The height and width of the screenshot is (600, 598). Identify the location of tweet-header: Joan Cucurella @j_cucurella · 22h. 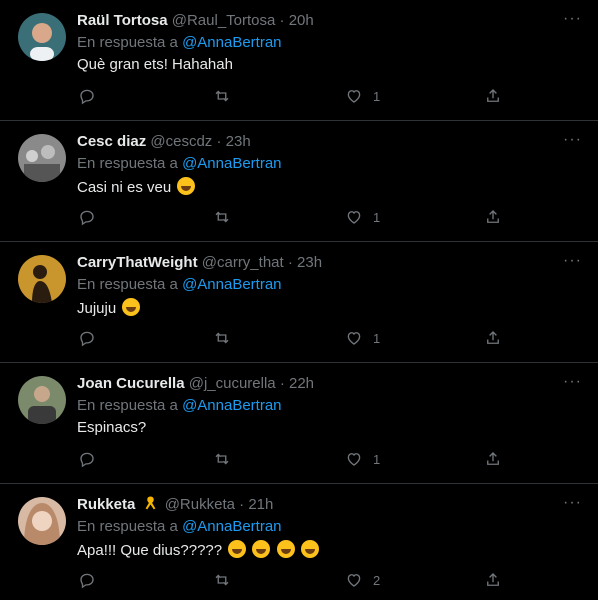
(195, 384).